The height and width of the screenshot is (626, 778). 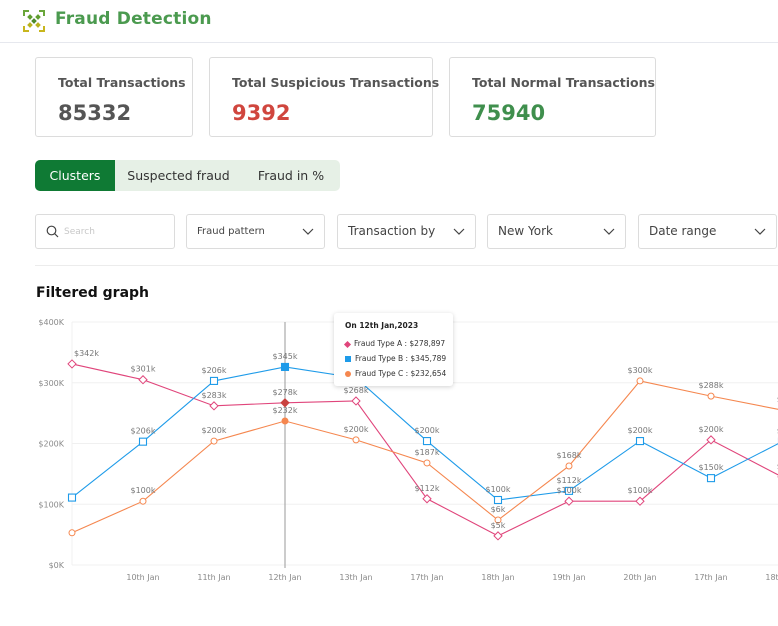 What do you see at coordinates (568, 577) in the screenshot?
I see `x-tick-label: 19th Jan` at bounding box center [568, 577].